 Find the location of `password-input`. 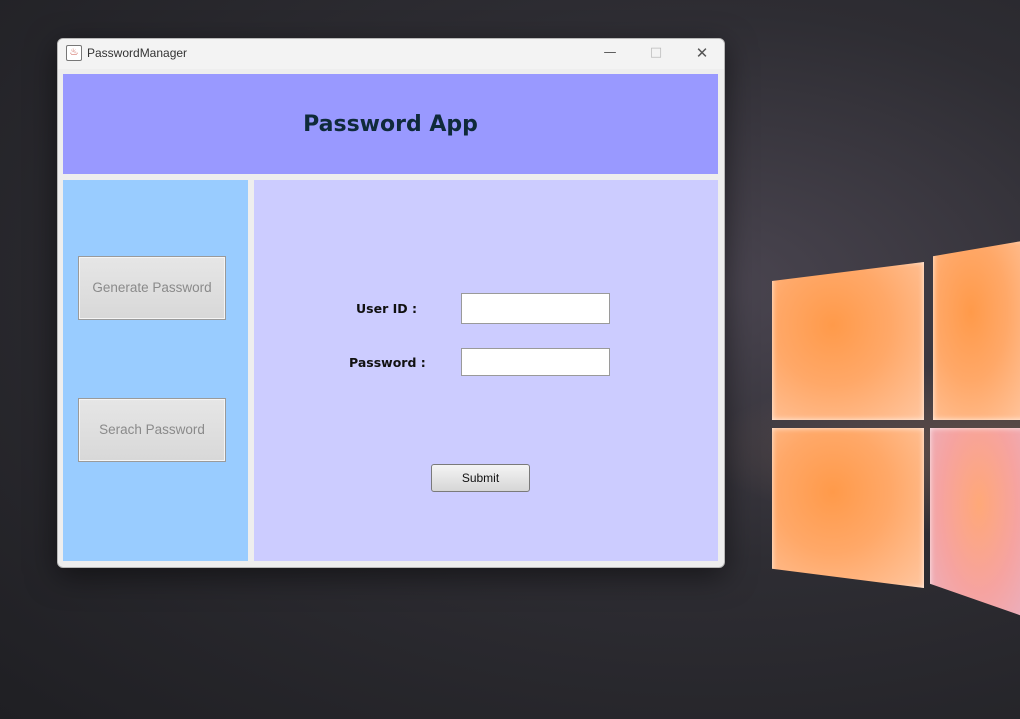

password-input is located at coordinates (535, 362).